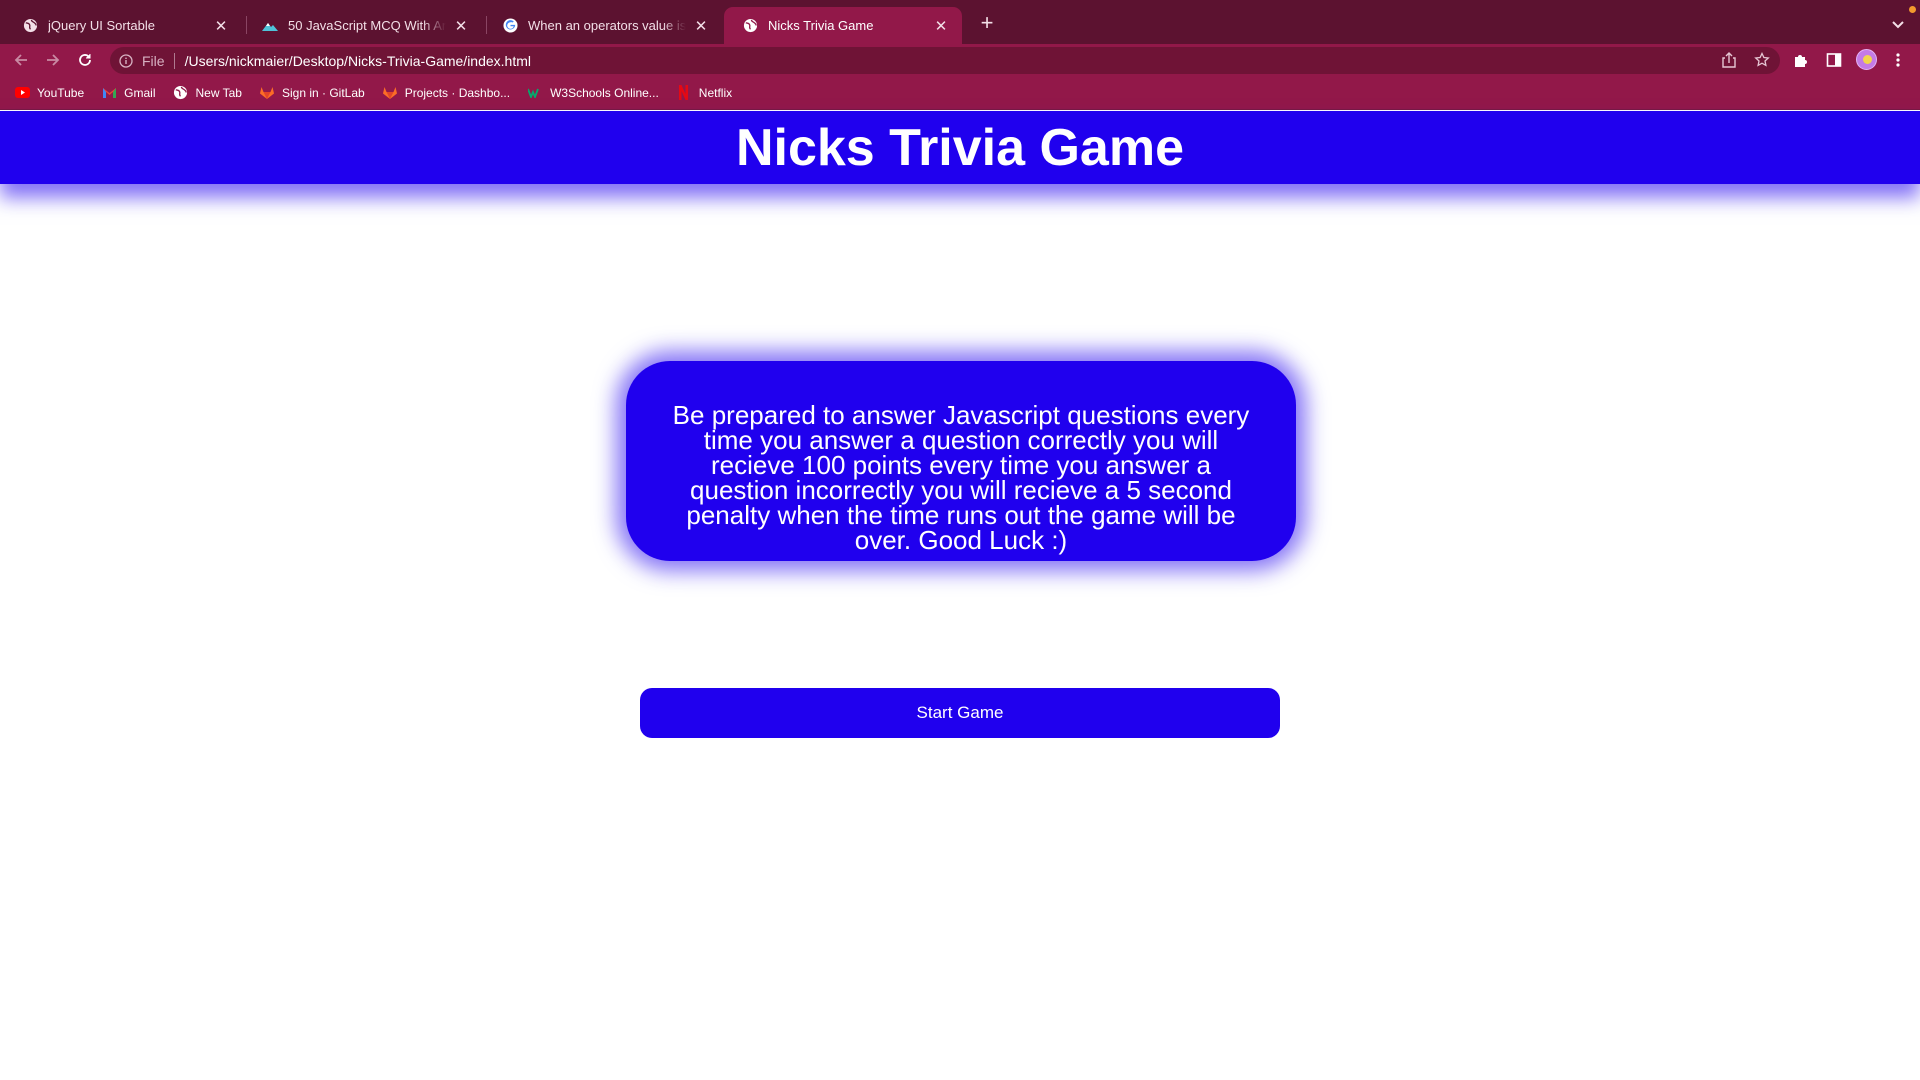 Image resolution: width=1920 pixels, height=1080 pixels. Describe the element at coordinates (323, 92) in the screenshot. I see `bookmark-label: Sign in · GitLab` at that location.